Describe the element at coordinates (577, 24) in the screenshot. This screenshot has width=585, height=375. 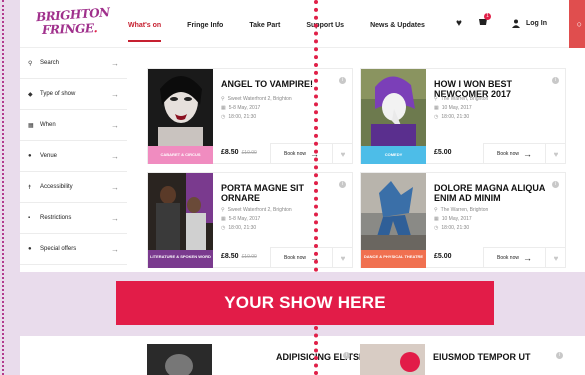
I see `header-search-icon: ○` at that location.